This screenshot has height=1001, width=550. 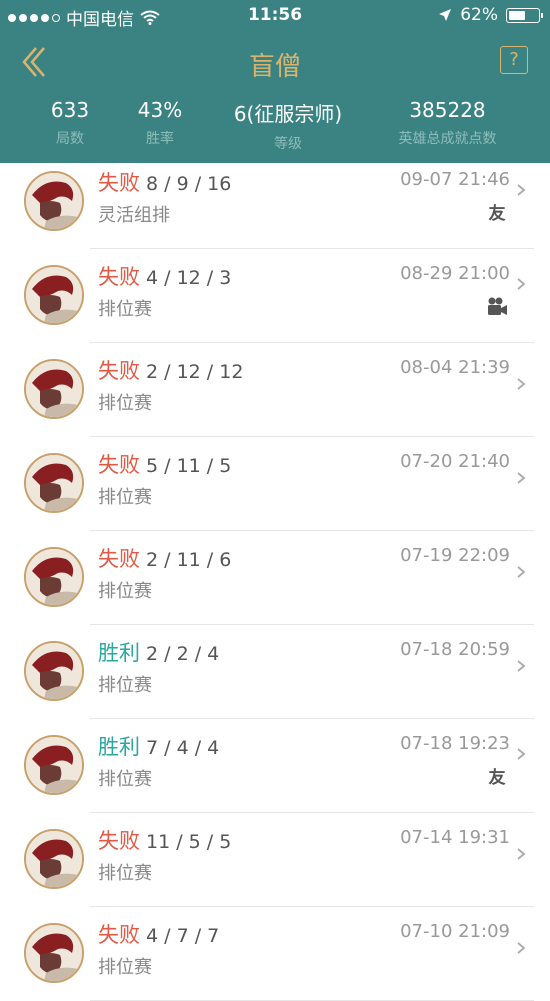 What do you see at coordinates (514, 60) in the screenshot?
I see `help-button: ?` at bounding box center [514, 60].